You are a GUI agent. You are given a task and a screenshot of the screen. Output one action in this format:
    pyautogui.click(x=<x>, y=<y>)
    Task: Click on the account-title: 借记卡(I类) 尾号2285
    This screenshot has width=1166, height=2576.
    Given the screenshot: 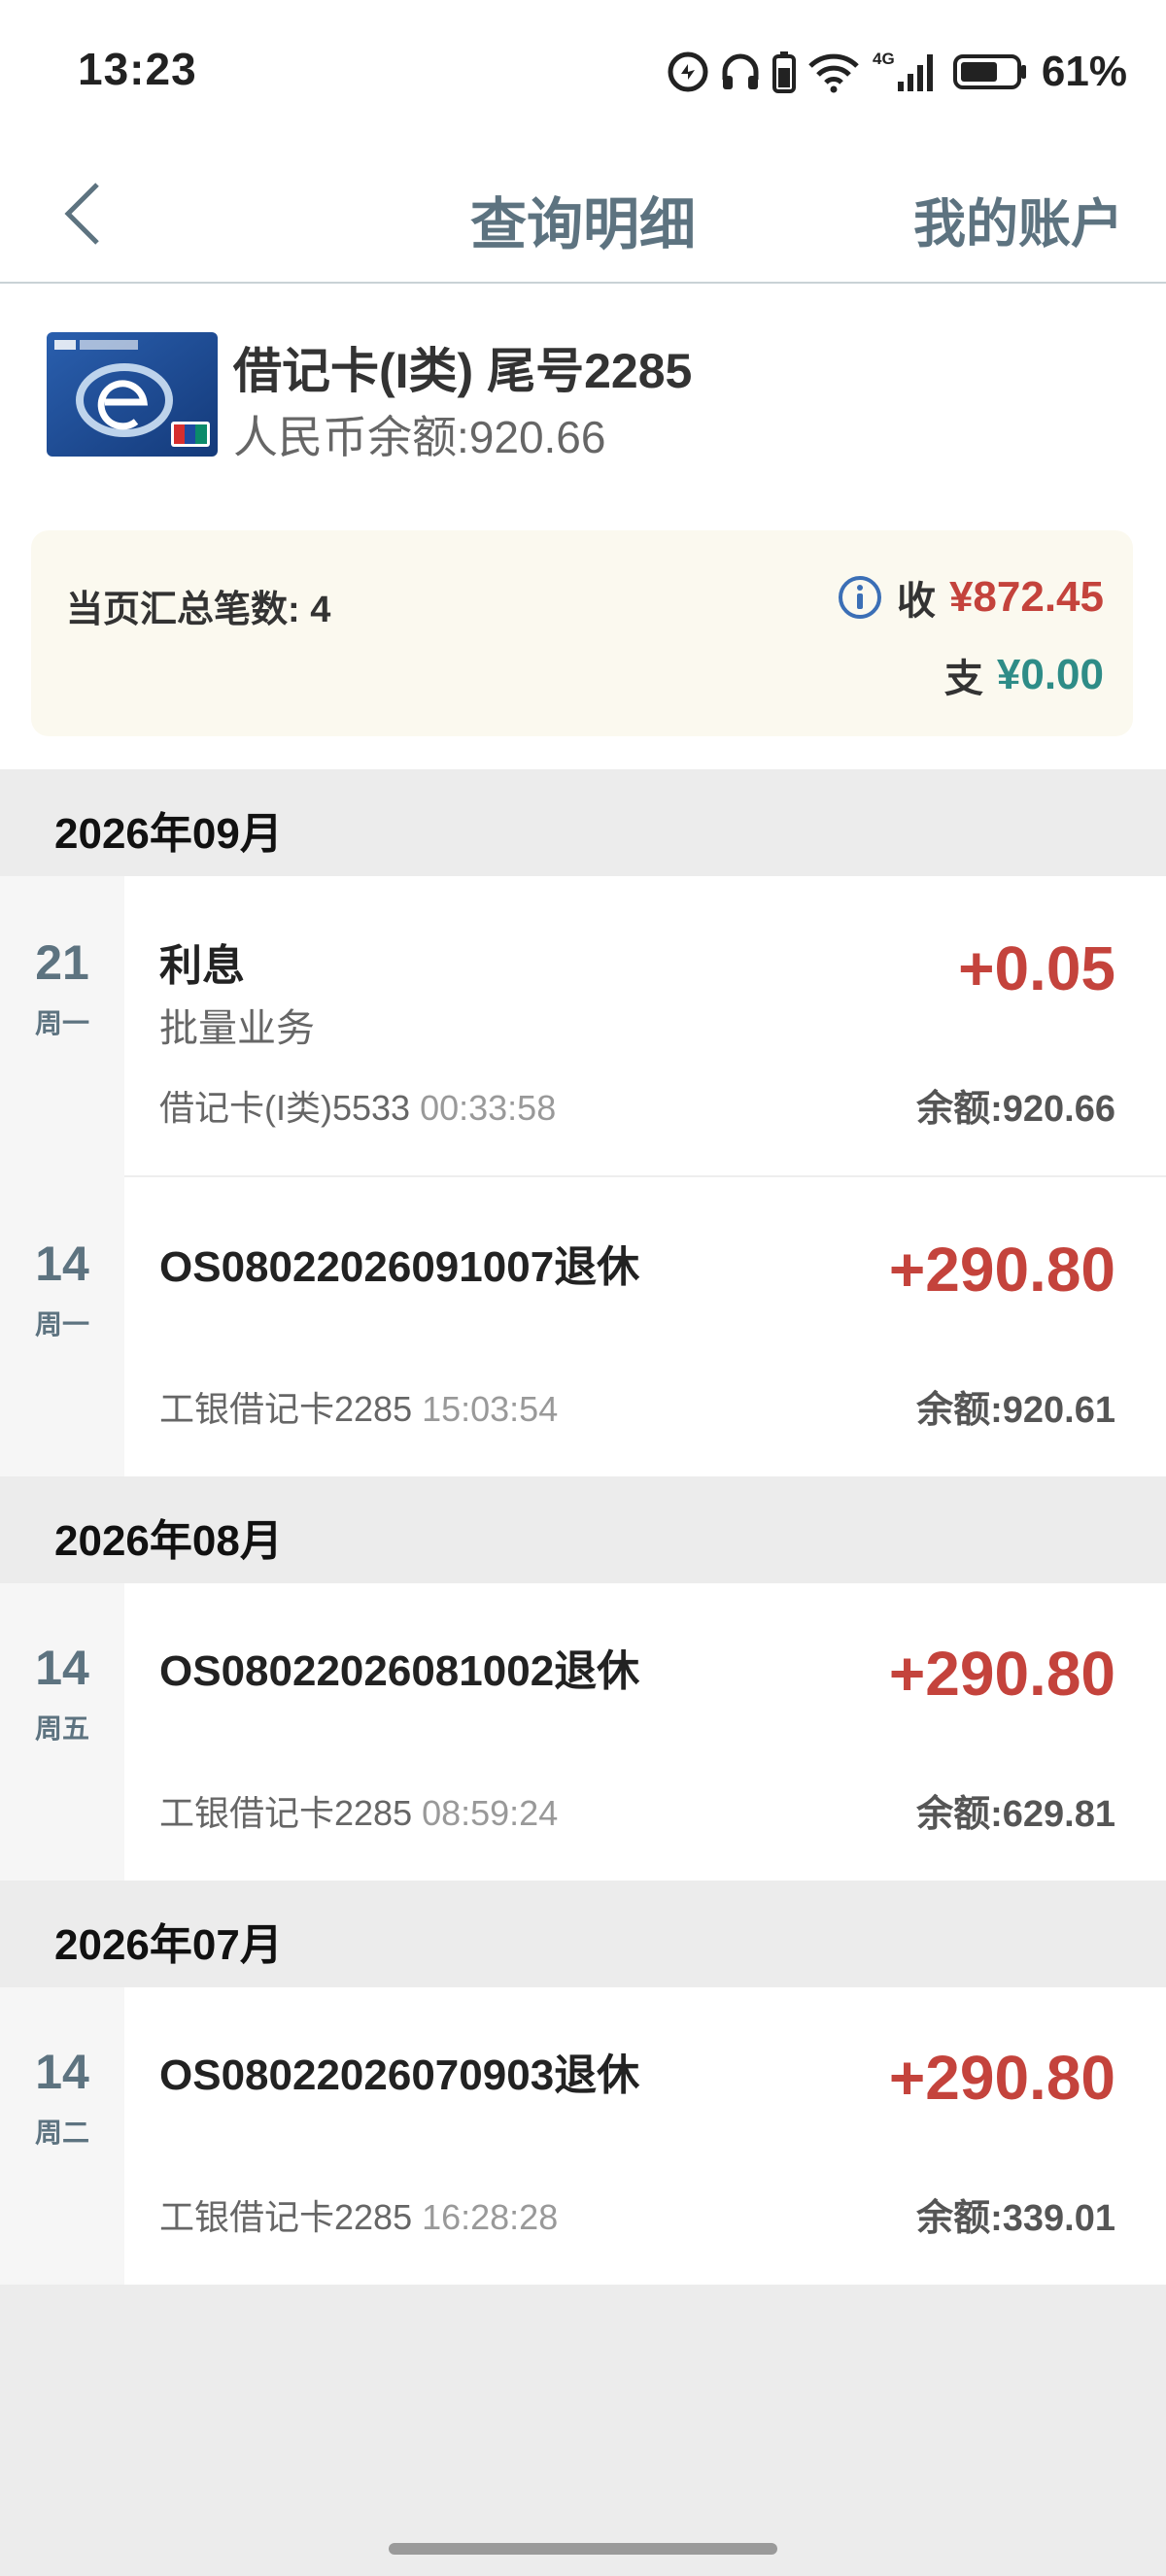 What is the action you would take?
    pyautogui.click(x=463, y=371)
    